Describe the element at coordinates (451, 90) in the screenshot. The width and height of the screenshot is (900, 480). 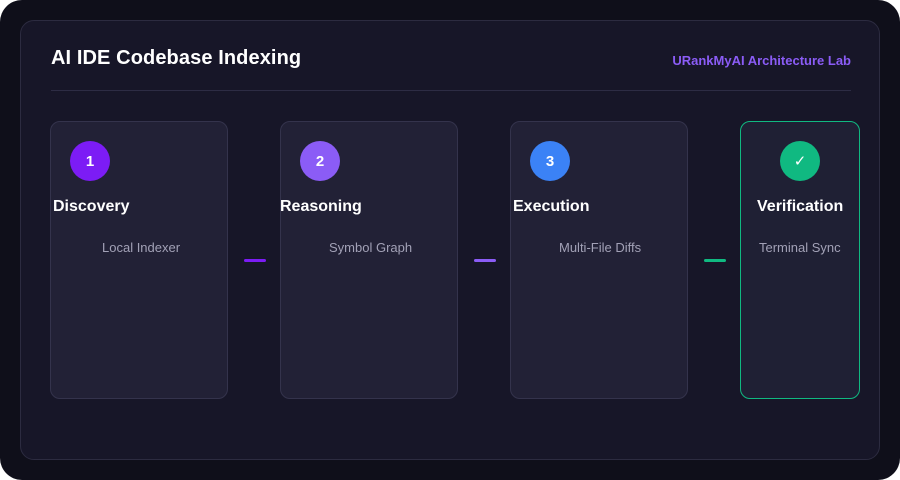
I see `header-divider` at that location.